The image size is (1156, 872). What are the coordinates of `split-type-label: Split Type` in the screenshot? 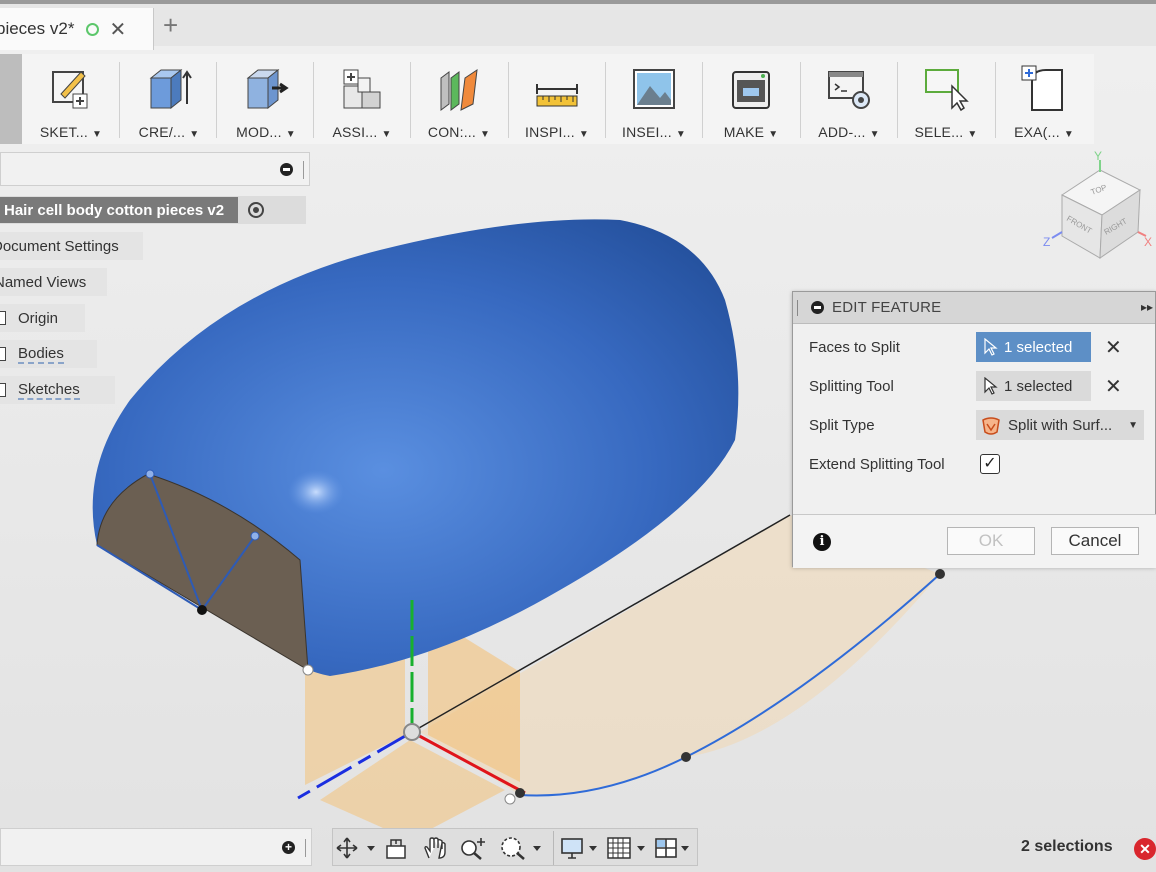 It's located at (842, 425).